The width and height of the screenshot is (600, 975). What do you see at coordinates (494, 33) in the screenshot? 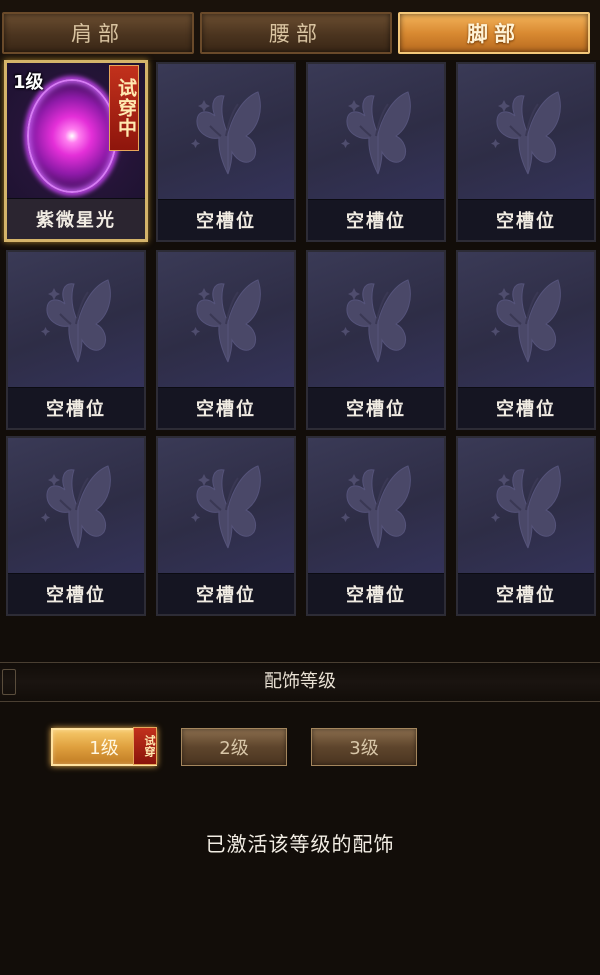
I see `tab-feet: 脚部` at bounding box center [494, 33].